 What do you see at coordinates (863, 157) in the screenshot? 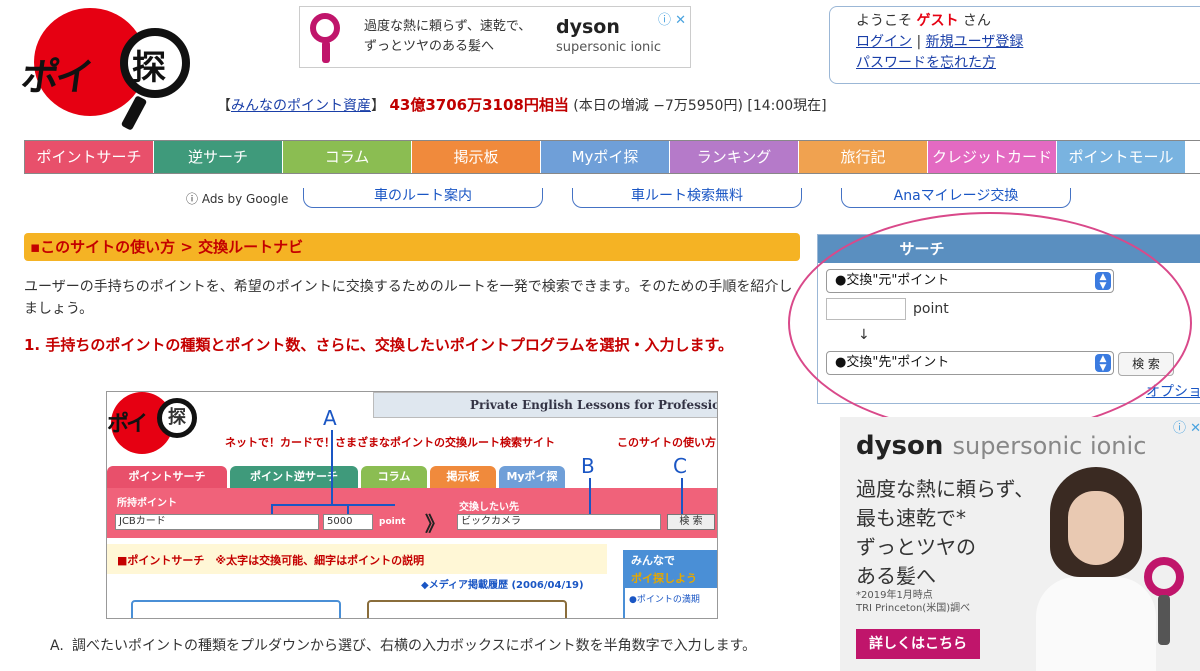
I see `nav-tab-travel: 旅行記` at bounding box center [863, 157].